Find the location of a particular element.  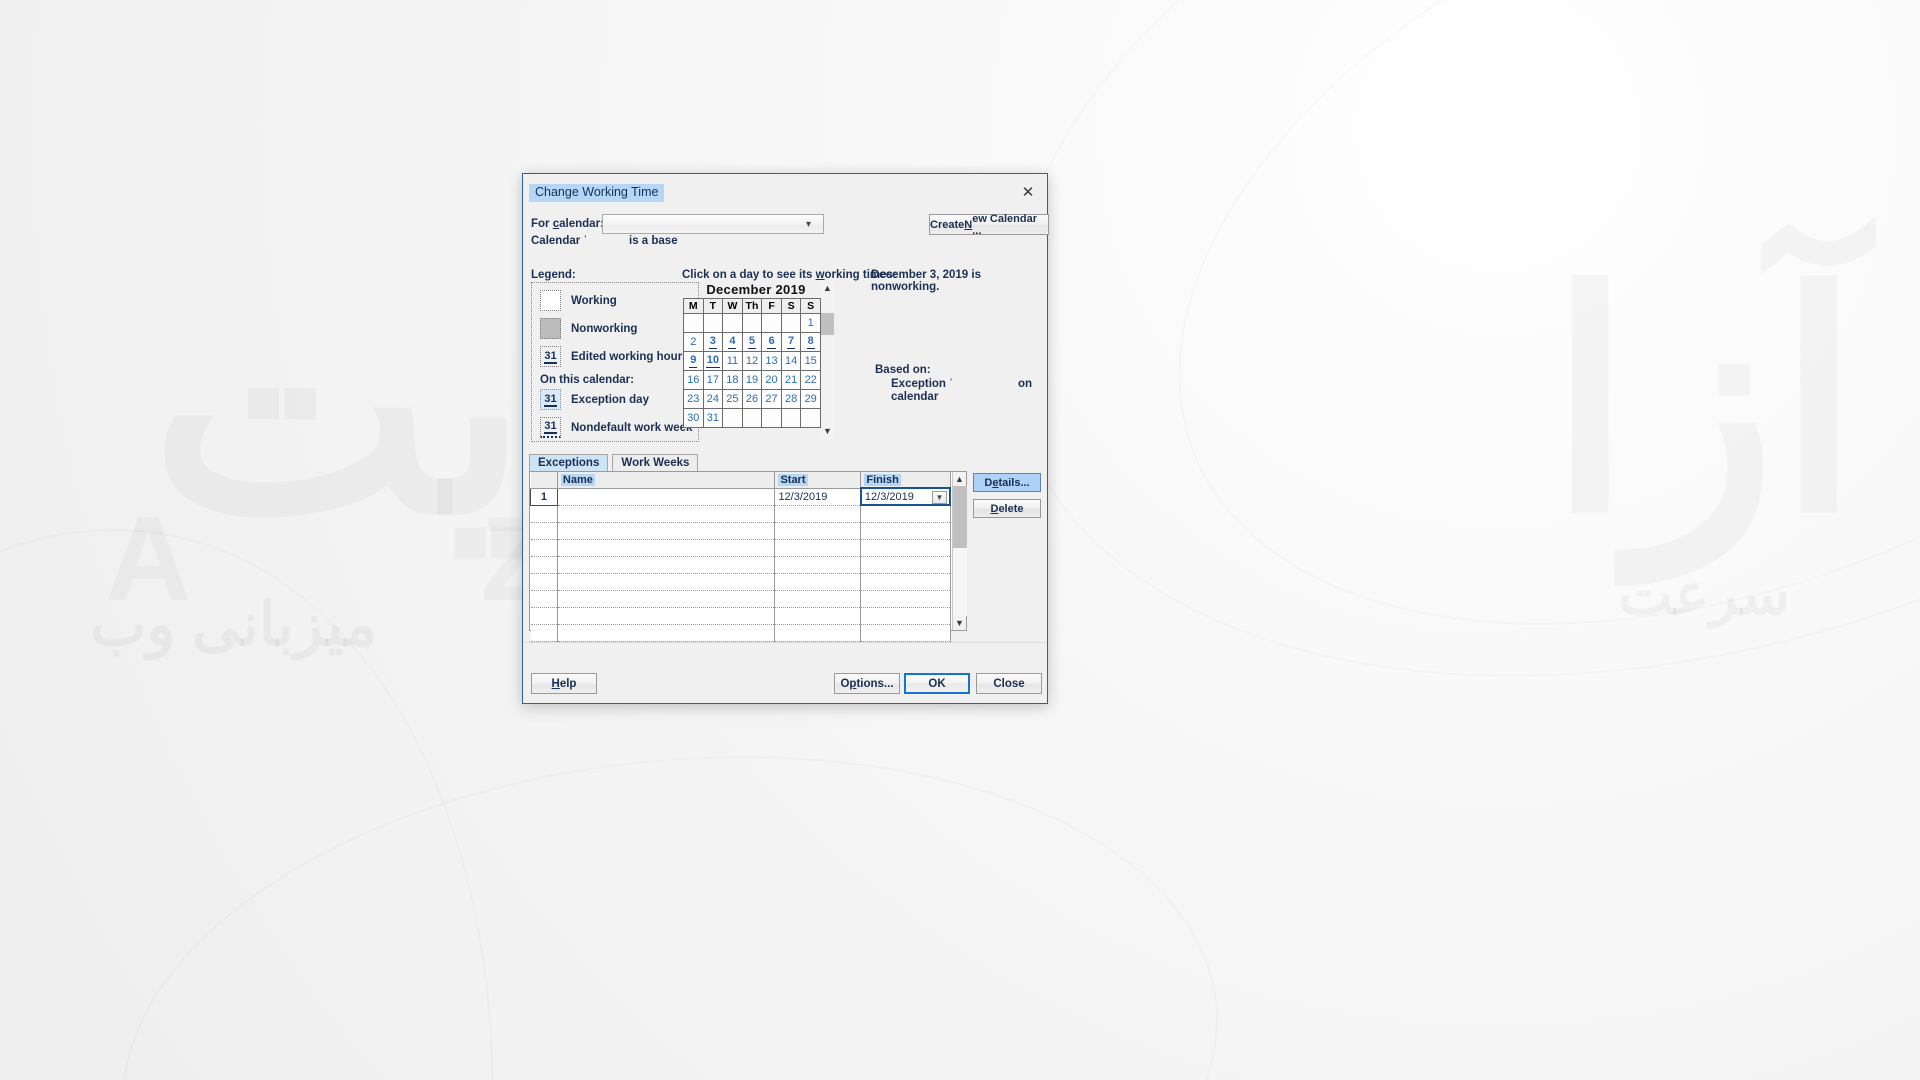

calendar-day-24: 24 is located at coordinates (713, 399).